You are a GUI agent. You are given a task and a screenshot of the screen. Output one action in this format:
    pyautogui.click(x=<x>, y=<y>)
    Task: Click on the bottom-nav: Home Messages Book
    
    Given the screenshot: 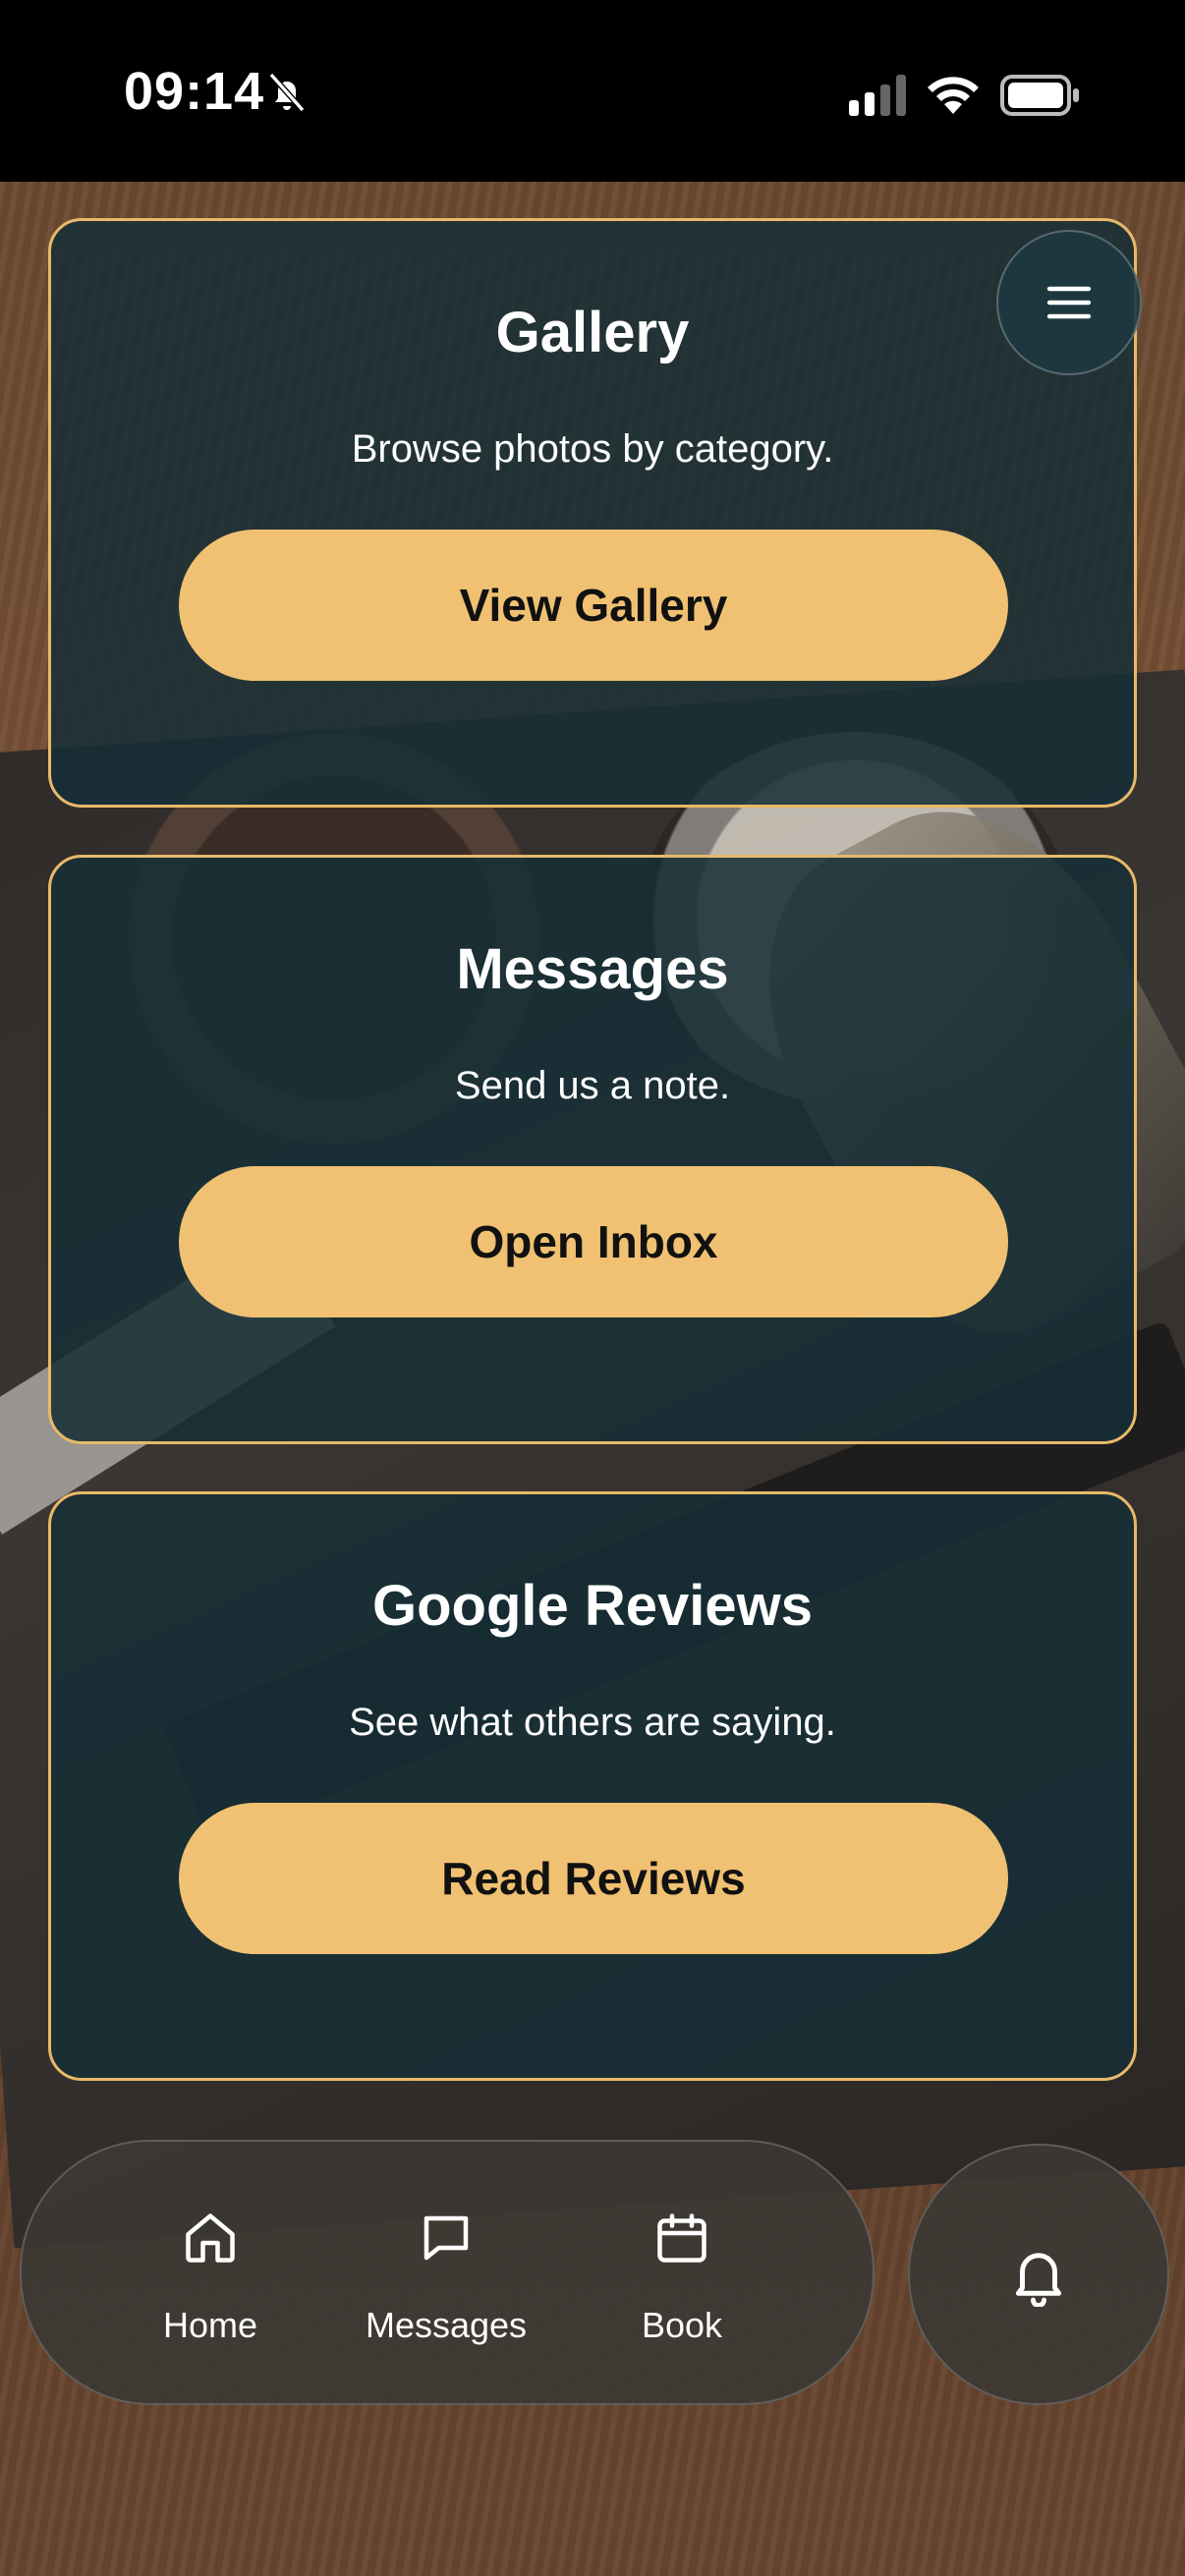 What is the action you would take?
    pyautogui.click(x=448, y=2272)
    